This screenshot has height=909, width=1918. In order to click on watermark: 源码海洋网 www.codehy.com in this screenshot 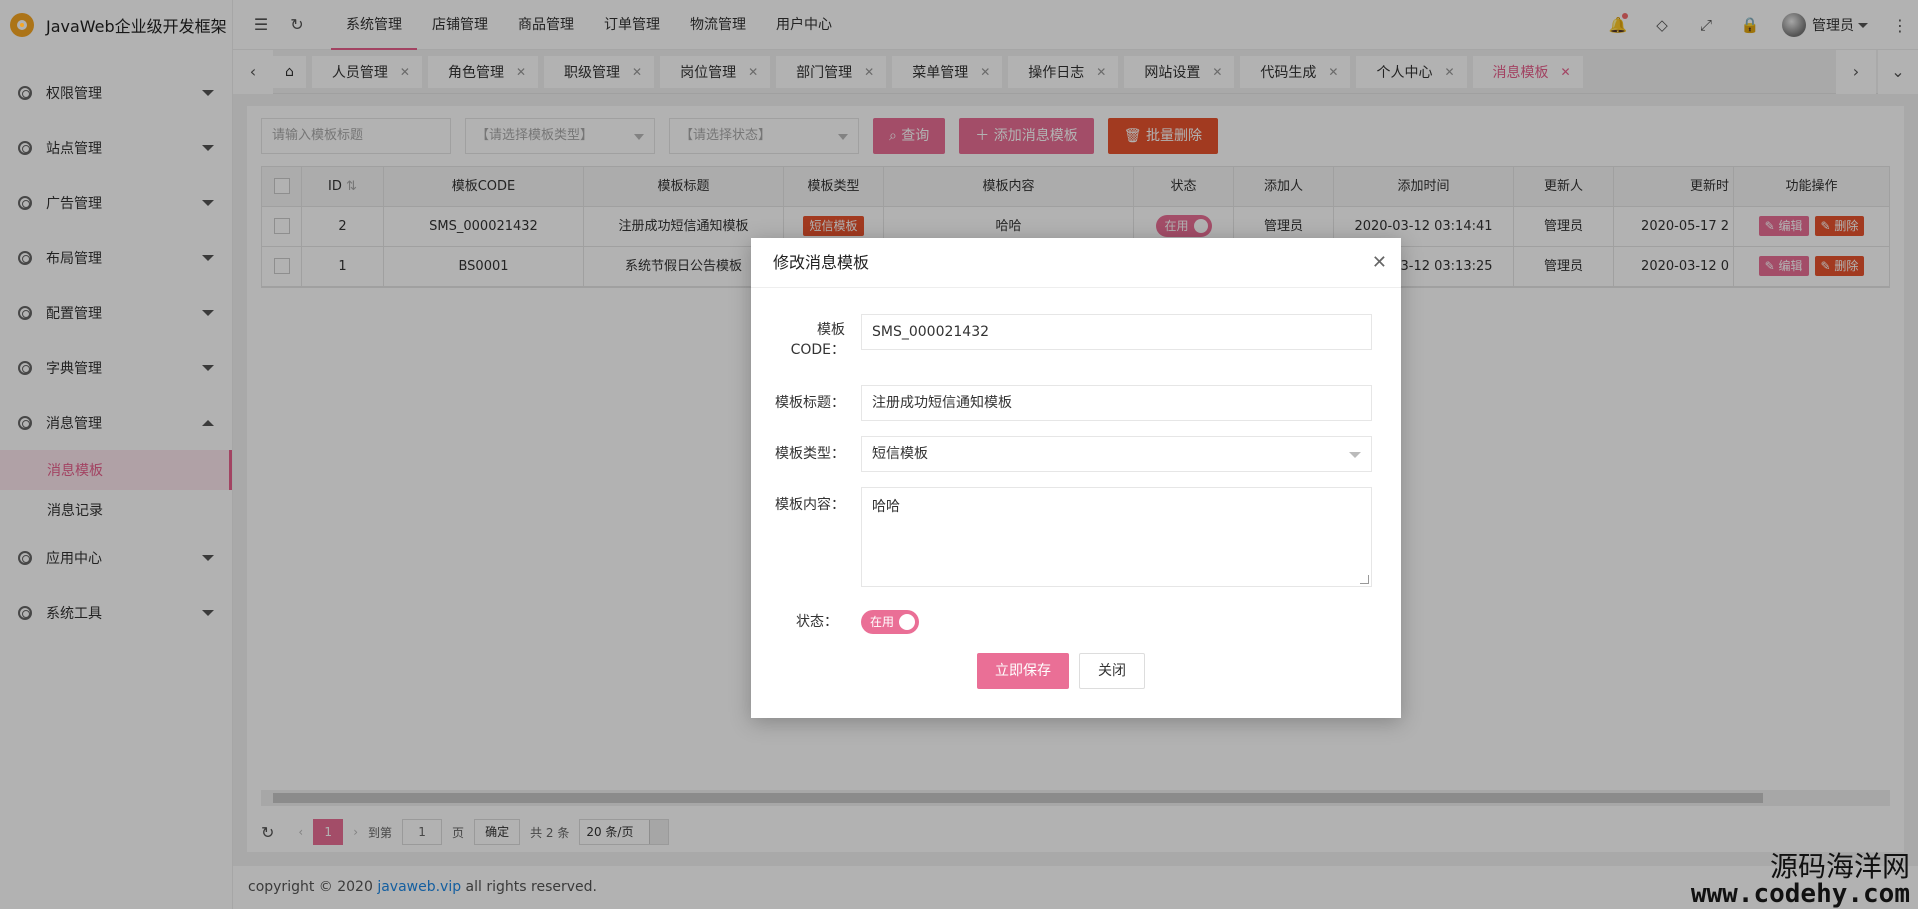, I will do `click(1800, 879)`.